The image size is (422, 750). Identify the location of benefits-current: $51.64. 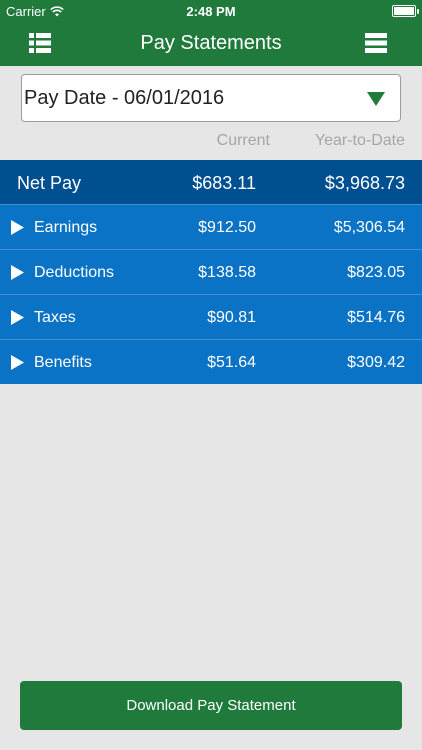
(231, 362).